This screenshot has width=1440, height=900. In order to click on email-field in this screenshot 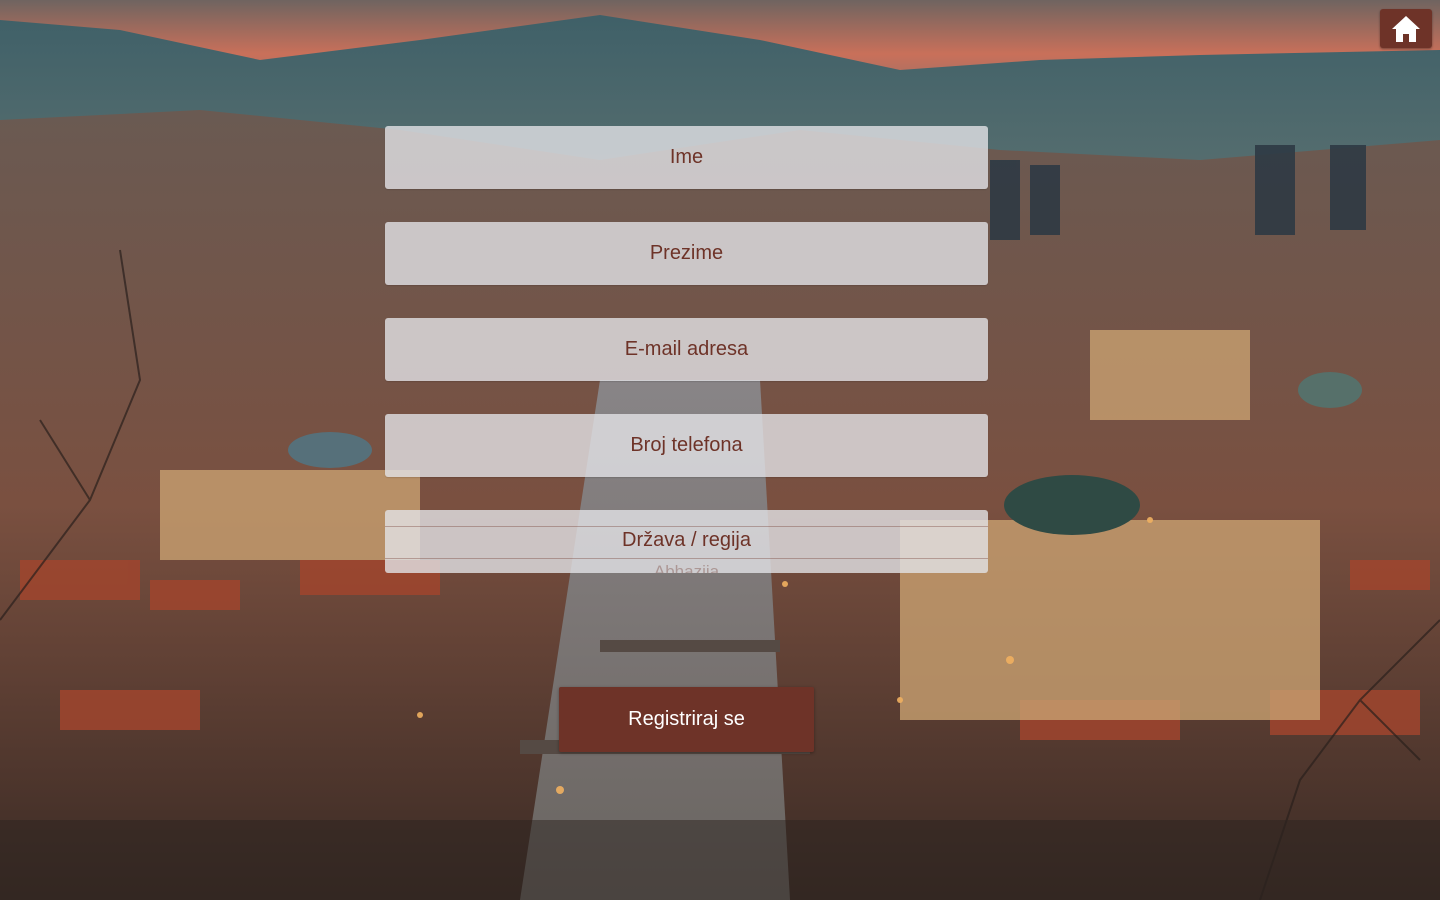, I will do `click(686, 349)`.